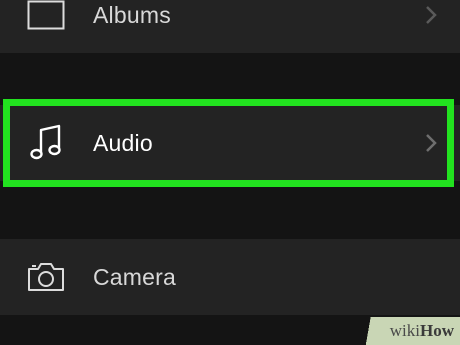 The height and width of the screenshot is (345, 460). I want to click on album-square-icon, so click(46, 17).